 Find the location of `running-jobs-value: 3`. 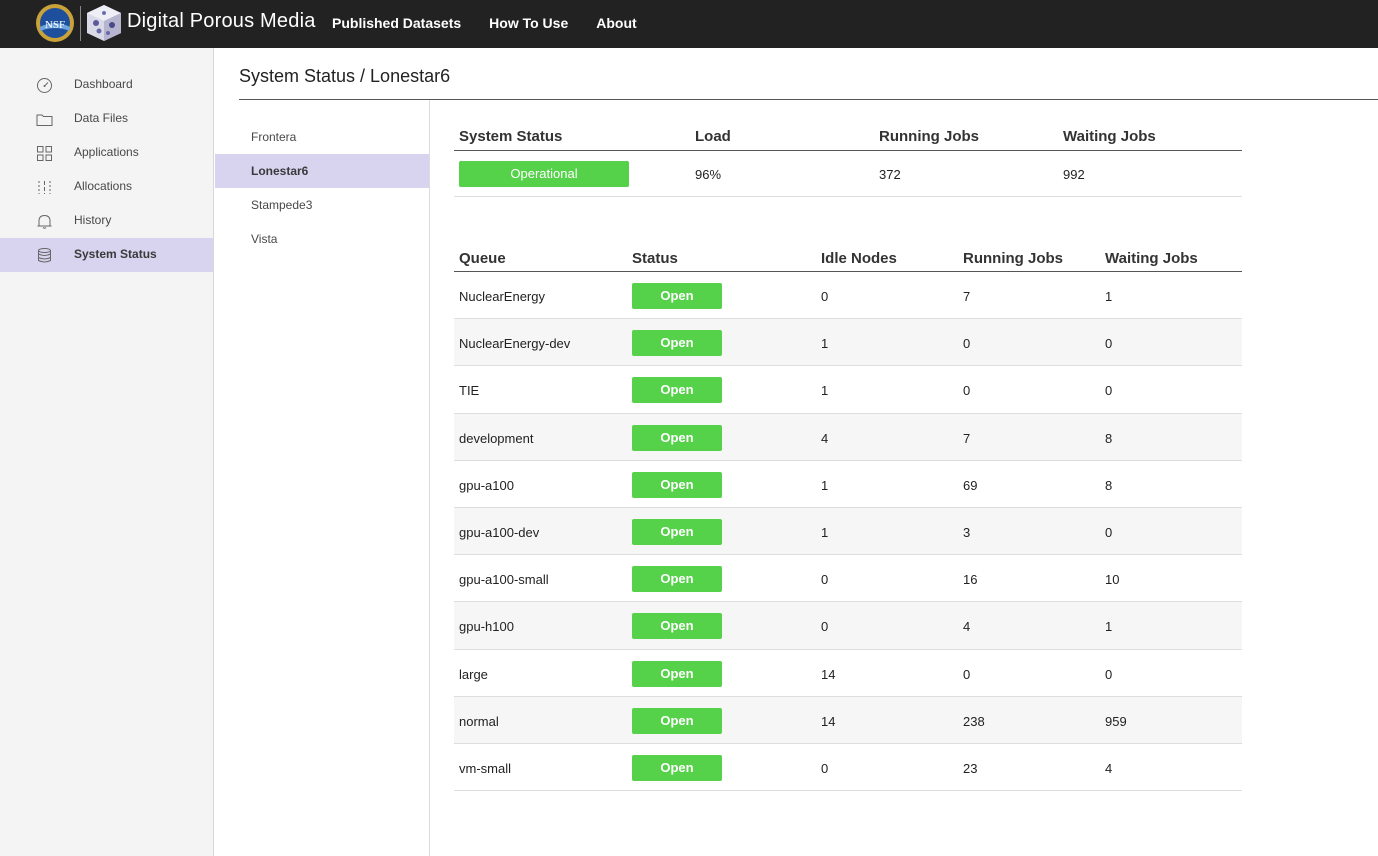

running-jobs-value: 3 is located at coordinates (967, 532).